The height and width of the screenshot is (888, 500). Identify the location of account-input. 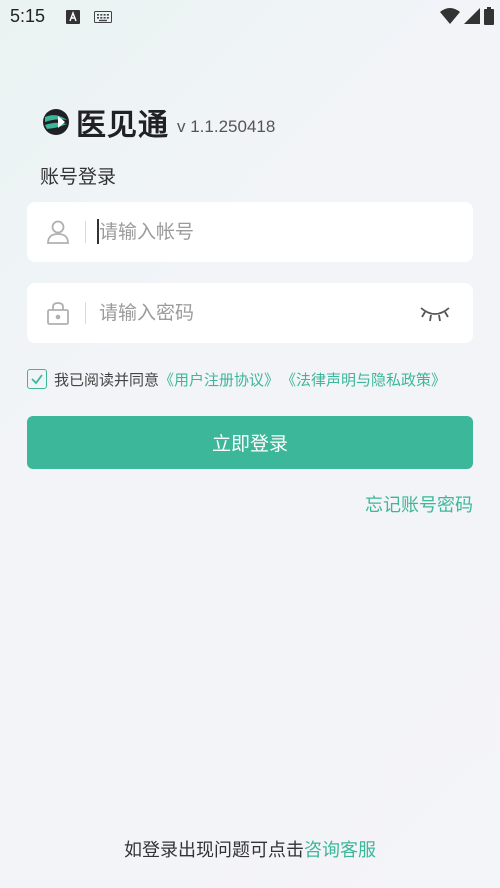
(249, 232).